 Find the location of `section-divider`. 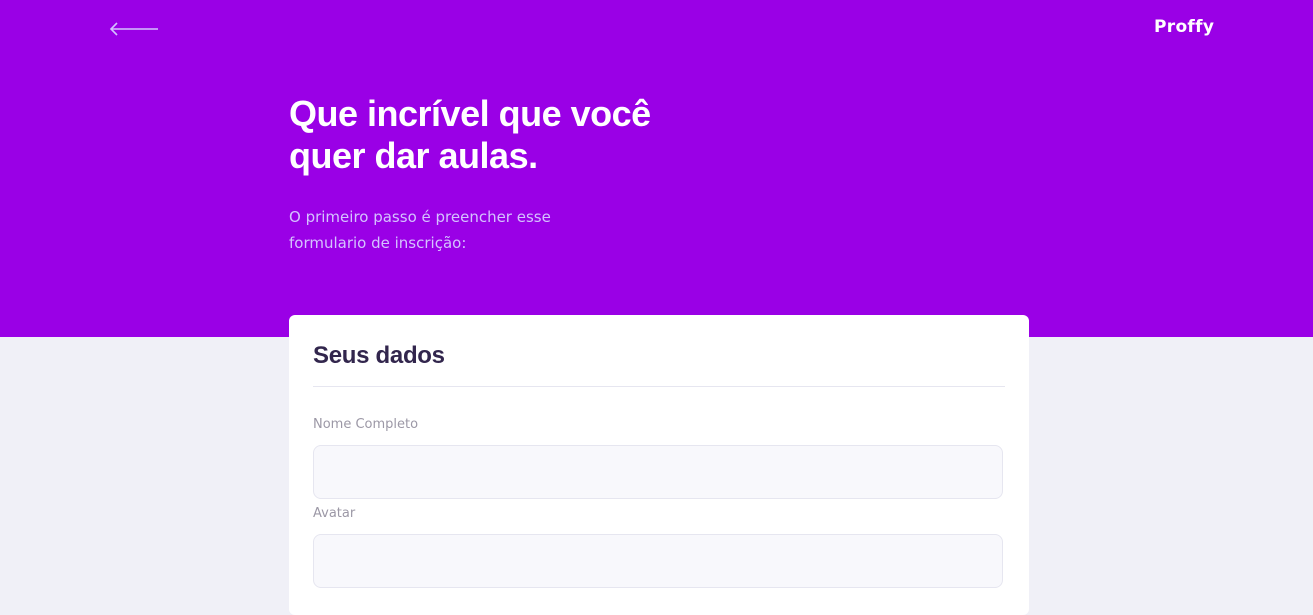

section-divider is located at coordinates (659, 386).